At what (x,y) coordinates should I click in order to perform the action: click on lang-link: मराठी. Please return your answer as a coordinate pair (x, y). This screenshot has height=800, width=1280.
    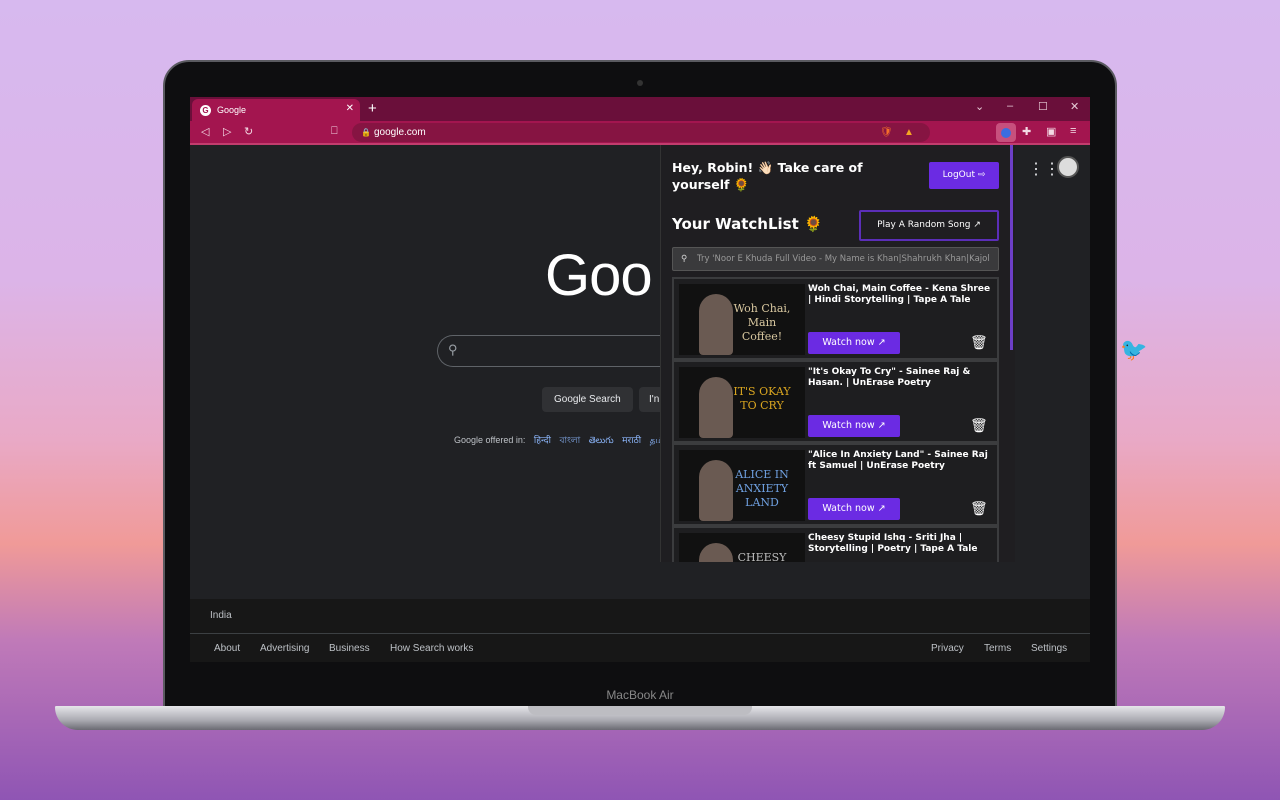
    Looking at the image, I should click on (631, 440).